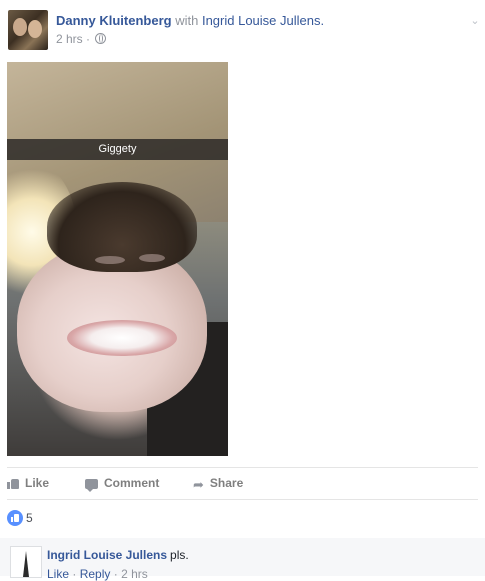  I want to click on post-meta: 2 hrs ·, so click(81, 39).